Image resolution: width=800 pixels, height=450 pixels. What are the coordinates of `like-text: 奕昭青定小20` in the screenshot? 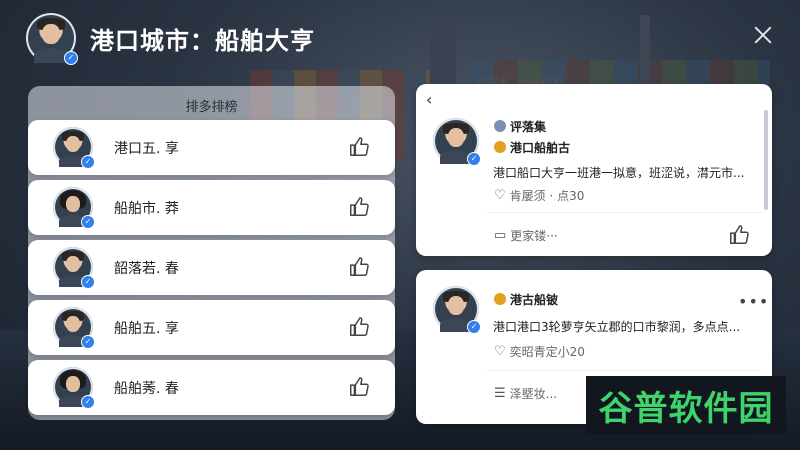 It's located at (547, 352).